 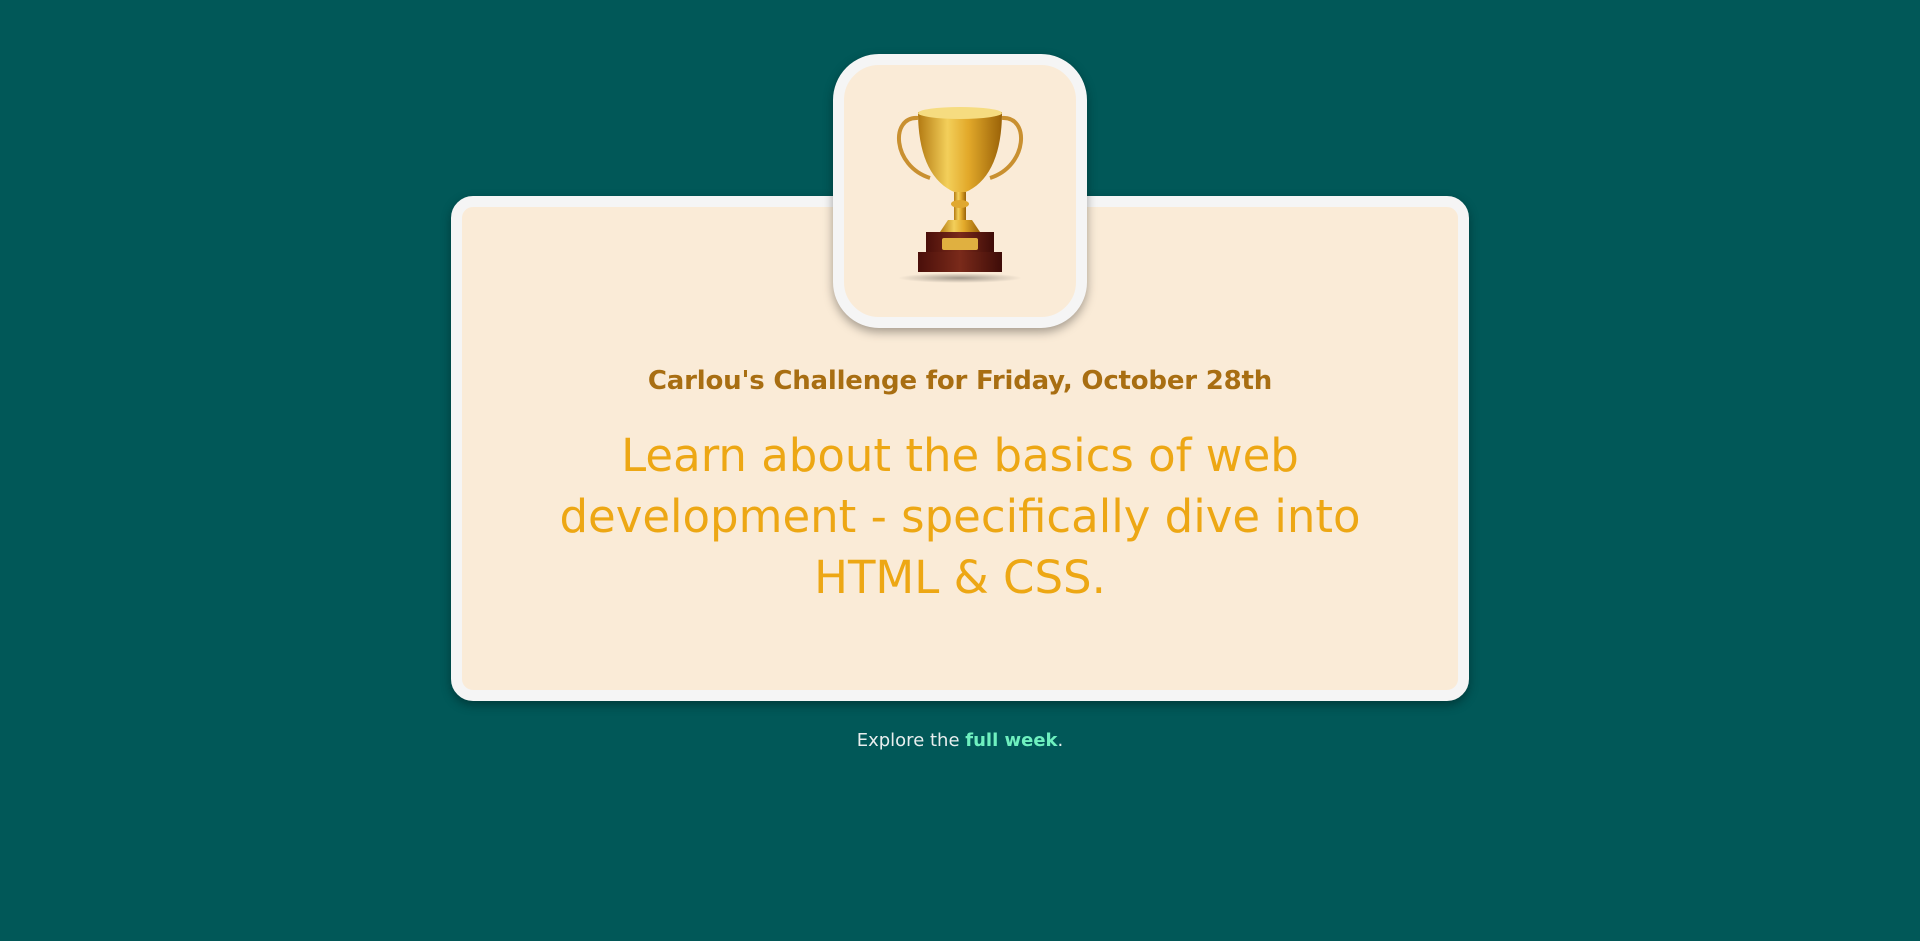 I want to click on footer-suffix: ., so click(x=1060, y=740).